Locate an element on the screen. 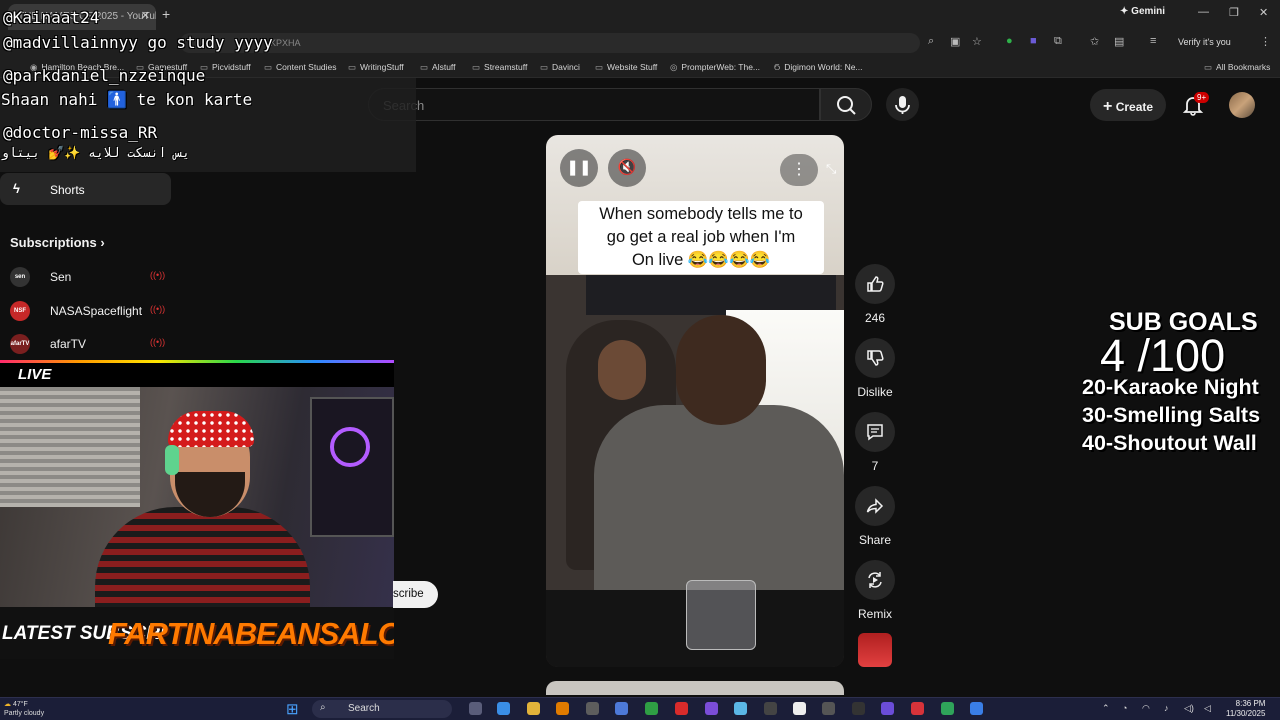 This screenshot has height=720, width=1280. mute-button: 🔇 is located at coordinates (627, 168).